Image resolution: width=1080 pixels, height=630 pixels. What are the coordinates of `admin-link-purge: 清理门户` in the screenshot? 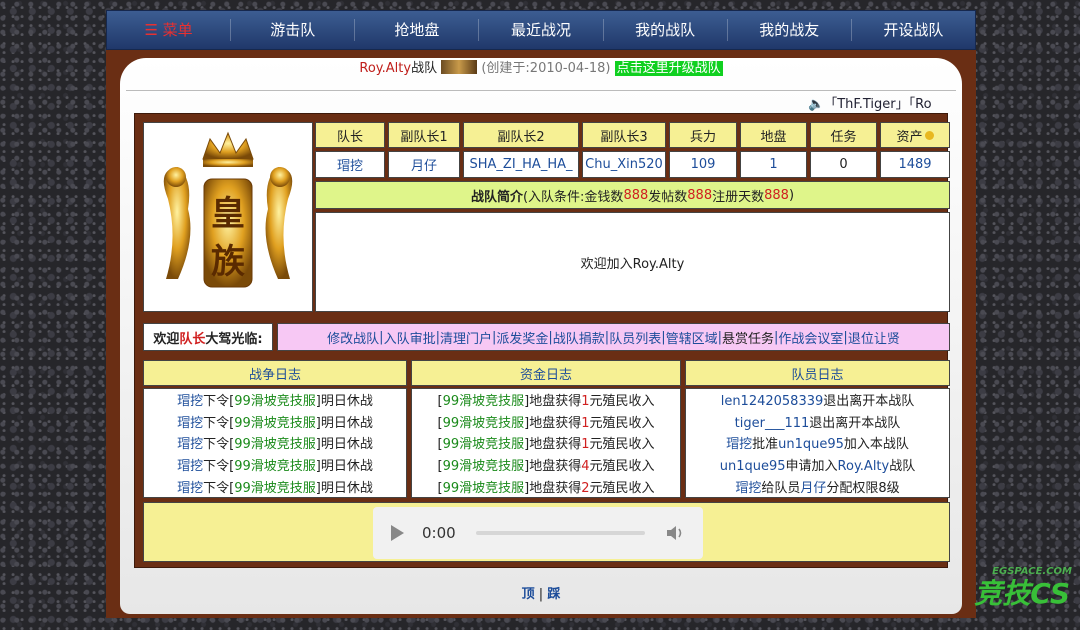 It's located at (466, 337).